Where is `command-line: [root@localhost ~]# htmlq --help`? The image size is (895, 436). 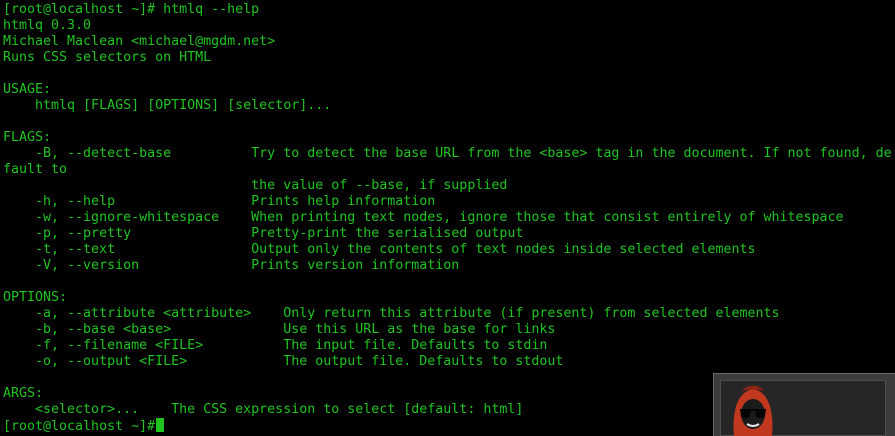 command-line: [root@localhost ~]# htmlq --help is located at coordinates (131, 9).